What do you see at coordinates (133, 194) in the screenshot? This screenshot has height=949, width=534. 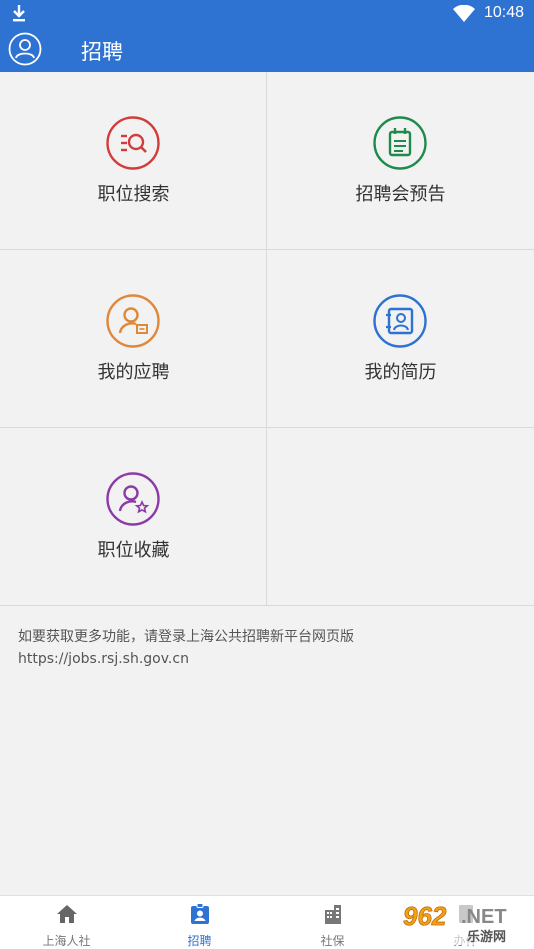 I see `menu-item-label: 职位搜索` at bounding box center [133, 194].